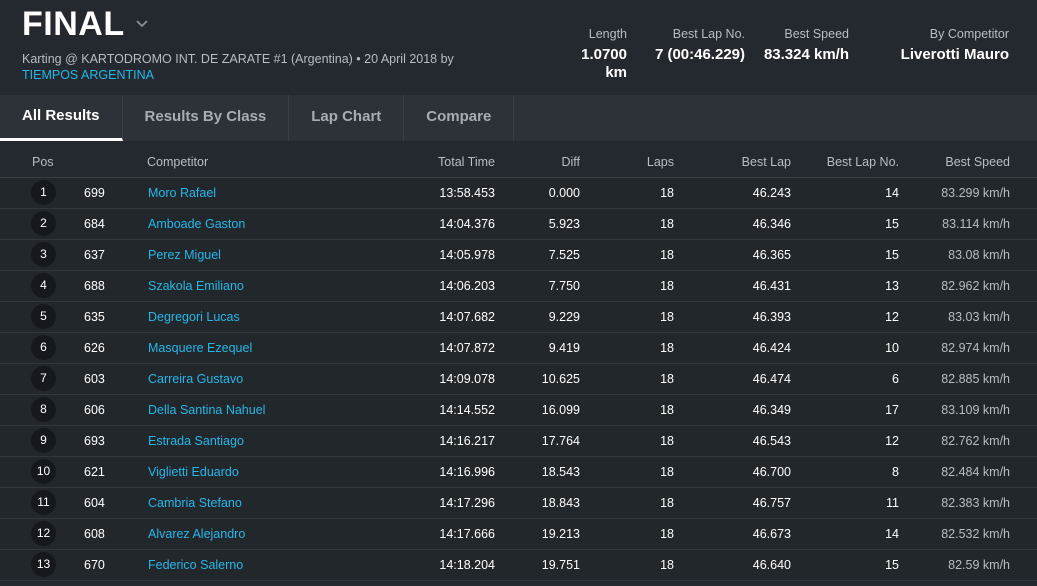 The image size is (1037, 586). I want to click on kart-number: 606, so click(94, 410).